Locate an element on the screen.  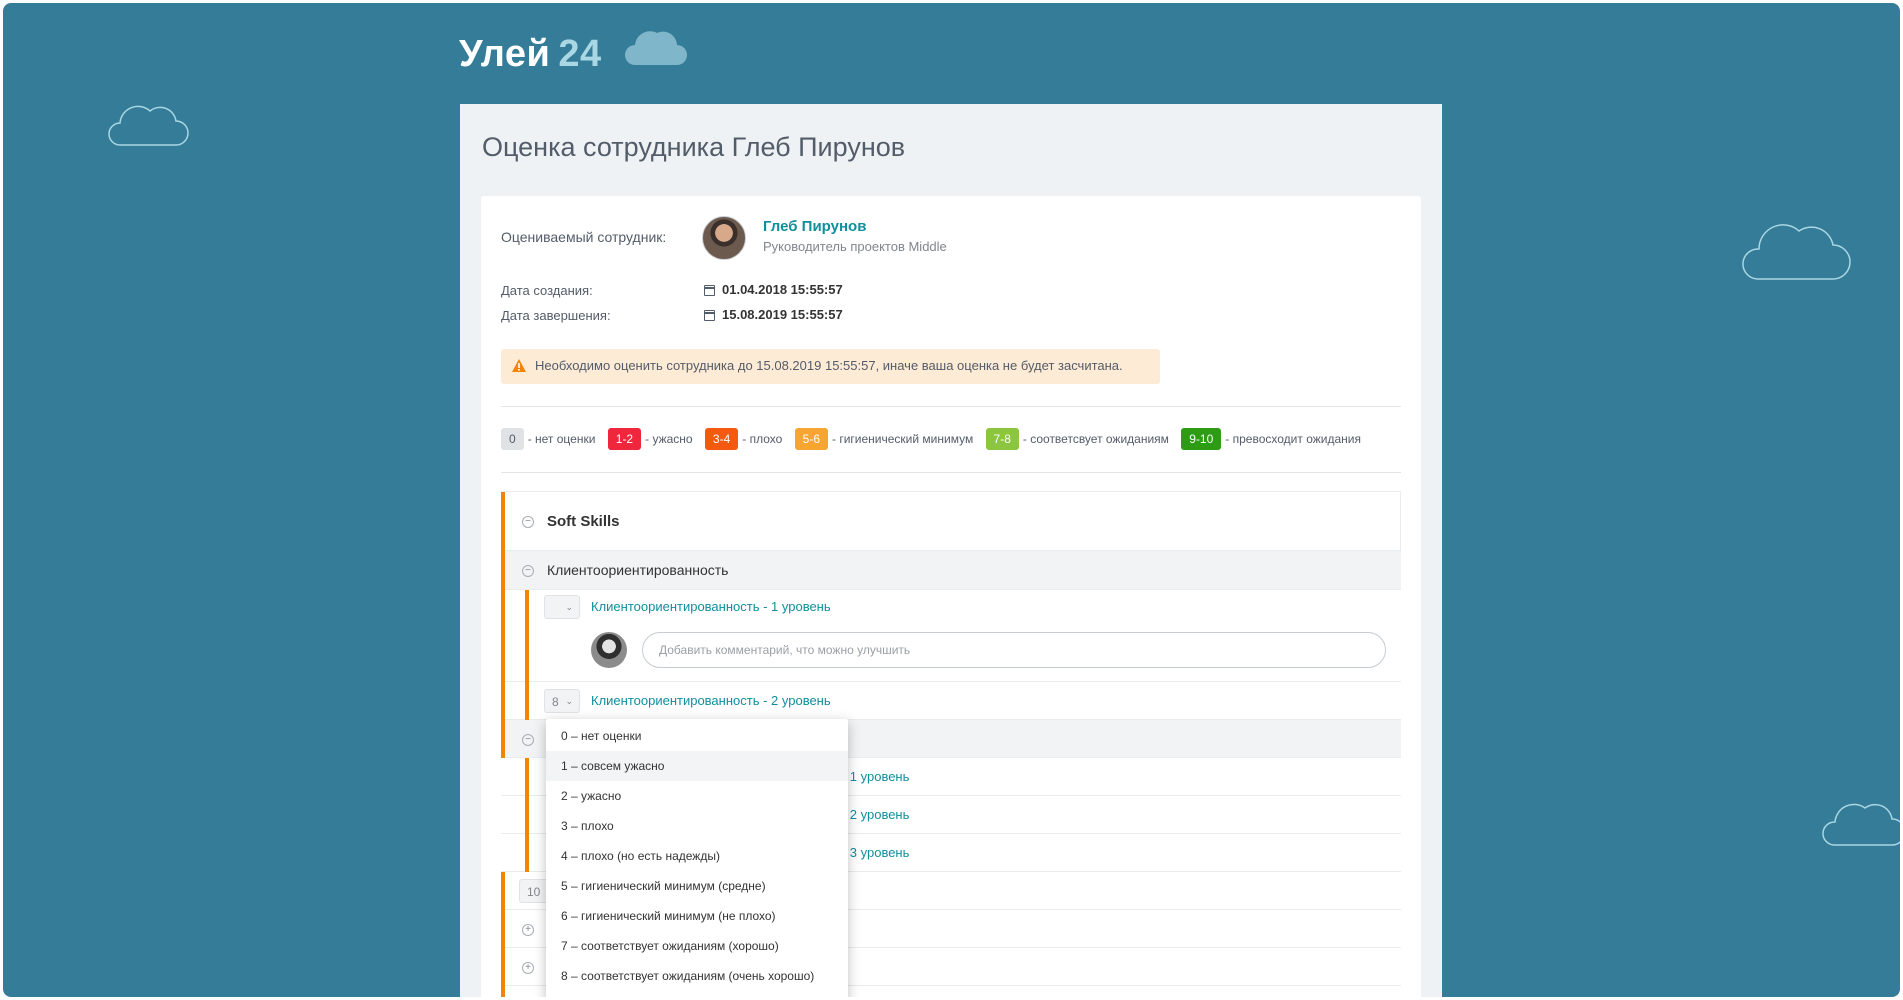
criterion-row-level-1: ⌄ Клиентоориентированность - 1 уровень is located at coordinates (951, 636).